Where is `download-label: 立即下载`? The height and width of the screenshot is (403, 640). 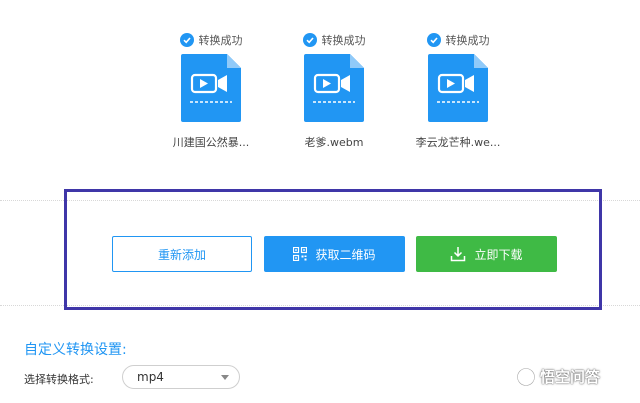
download-label: 立即下载 is located at coordinates (498, 254).